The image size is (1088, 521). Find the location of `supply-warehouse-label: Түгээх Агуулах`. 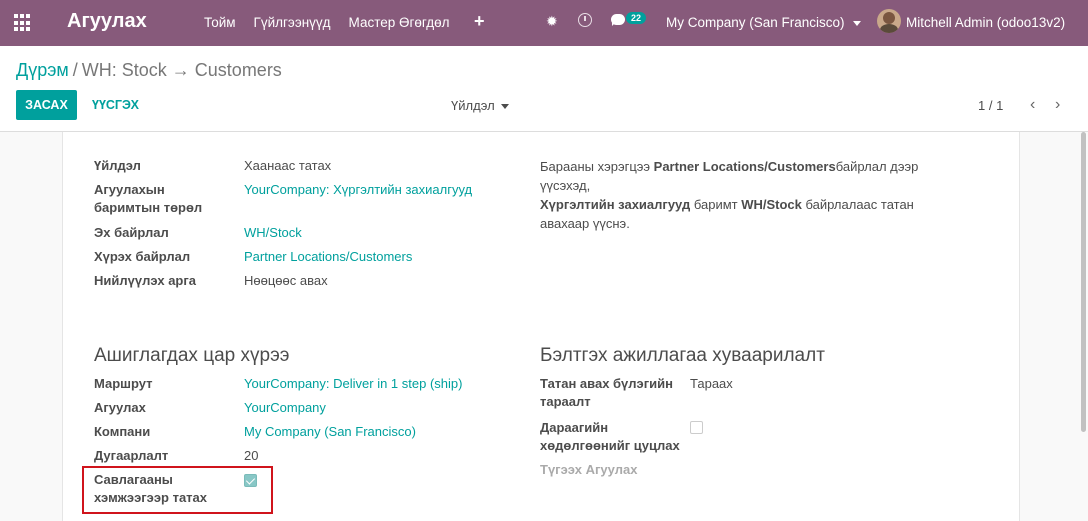

supply-warehouse-label: Түгээх Агуулах is located at coordinates (589, 469).